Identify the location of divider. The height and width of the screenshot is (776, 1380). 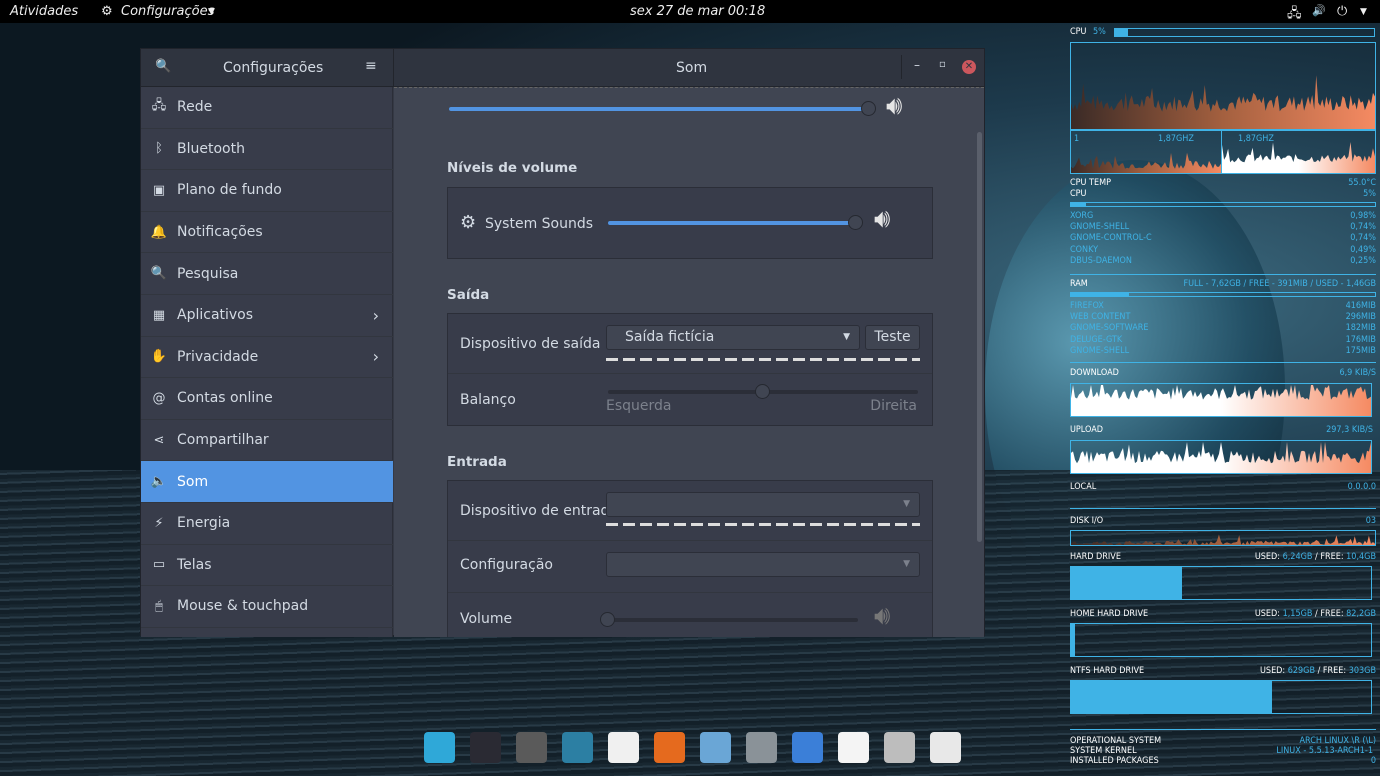
(1223, 274).